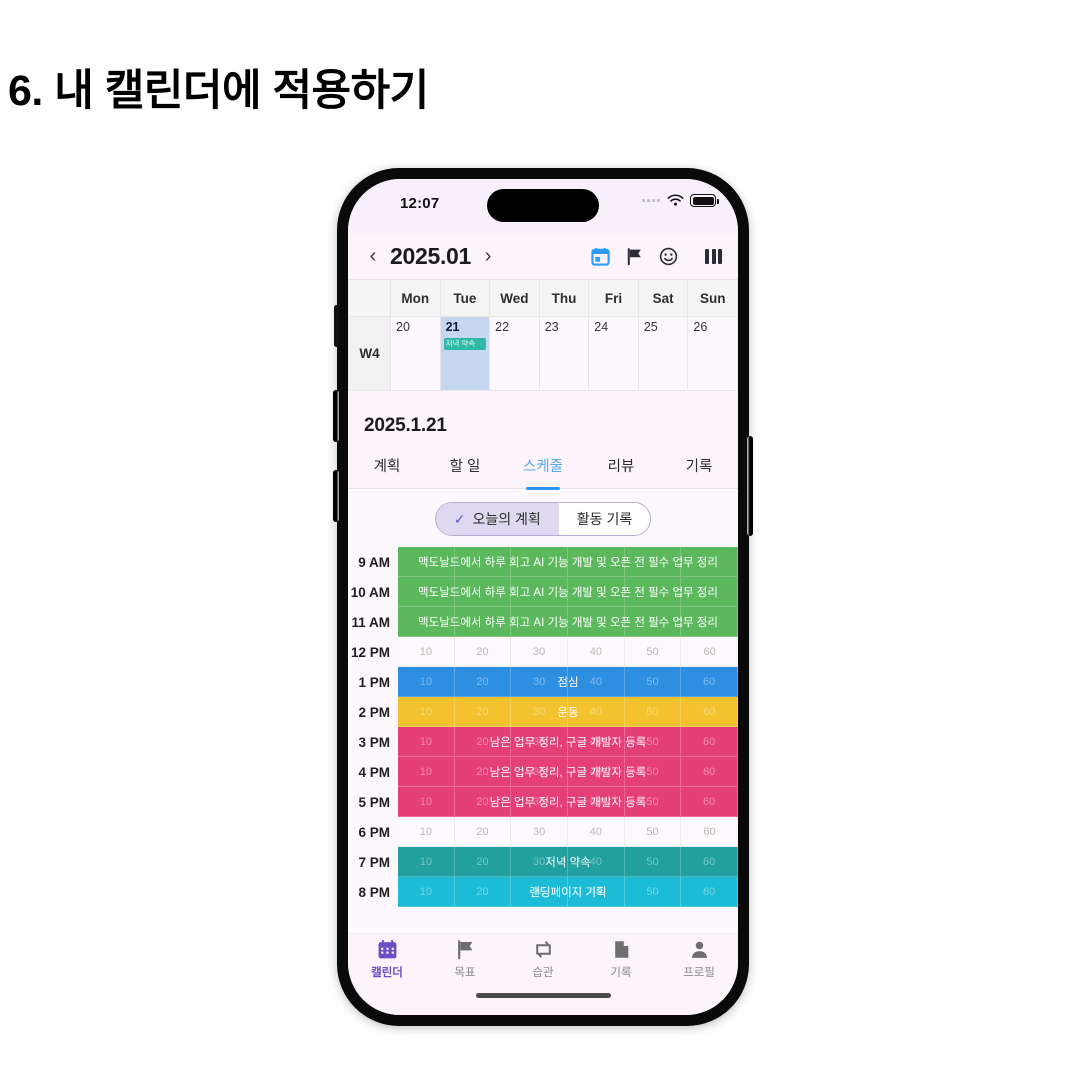 The image size is (1080, 1080). I want to click on app-header: ‹ 2025.01 ›, so click(543, 256).